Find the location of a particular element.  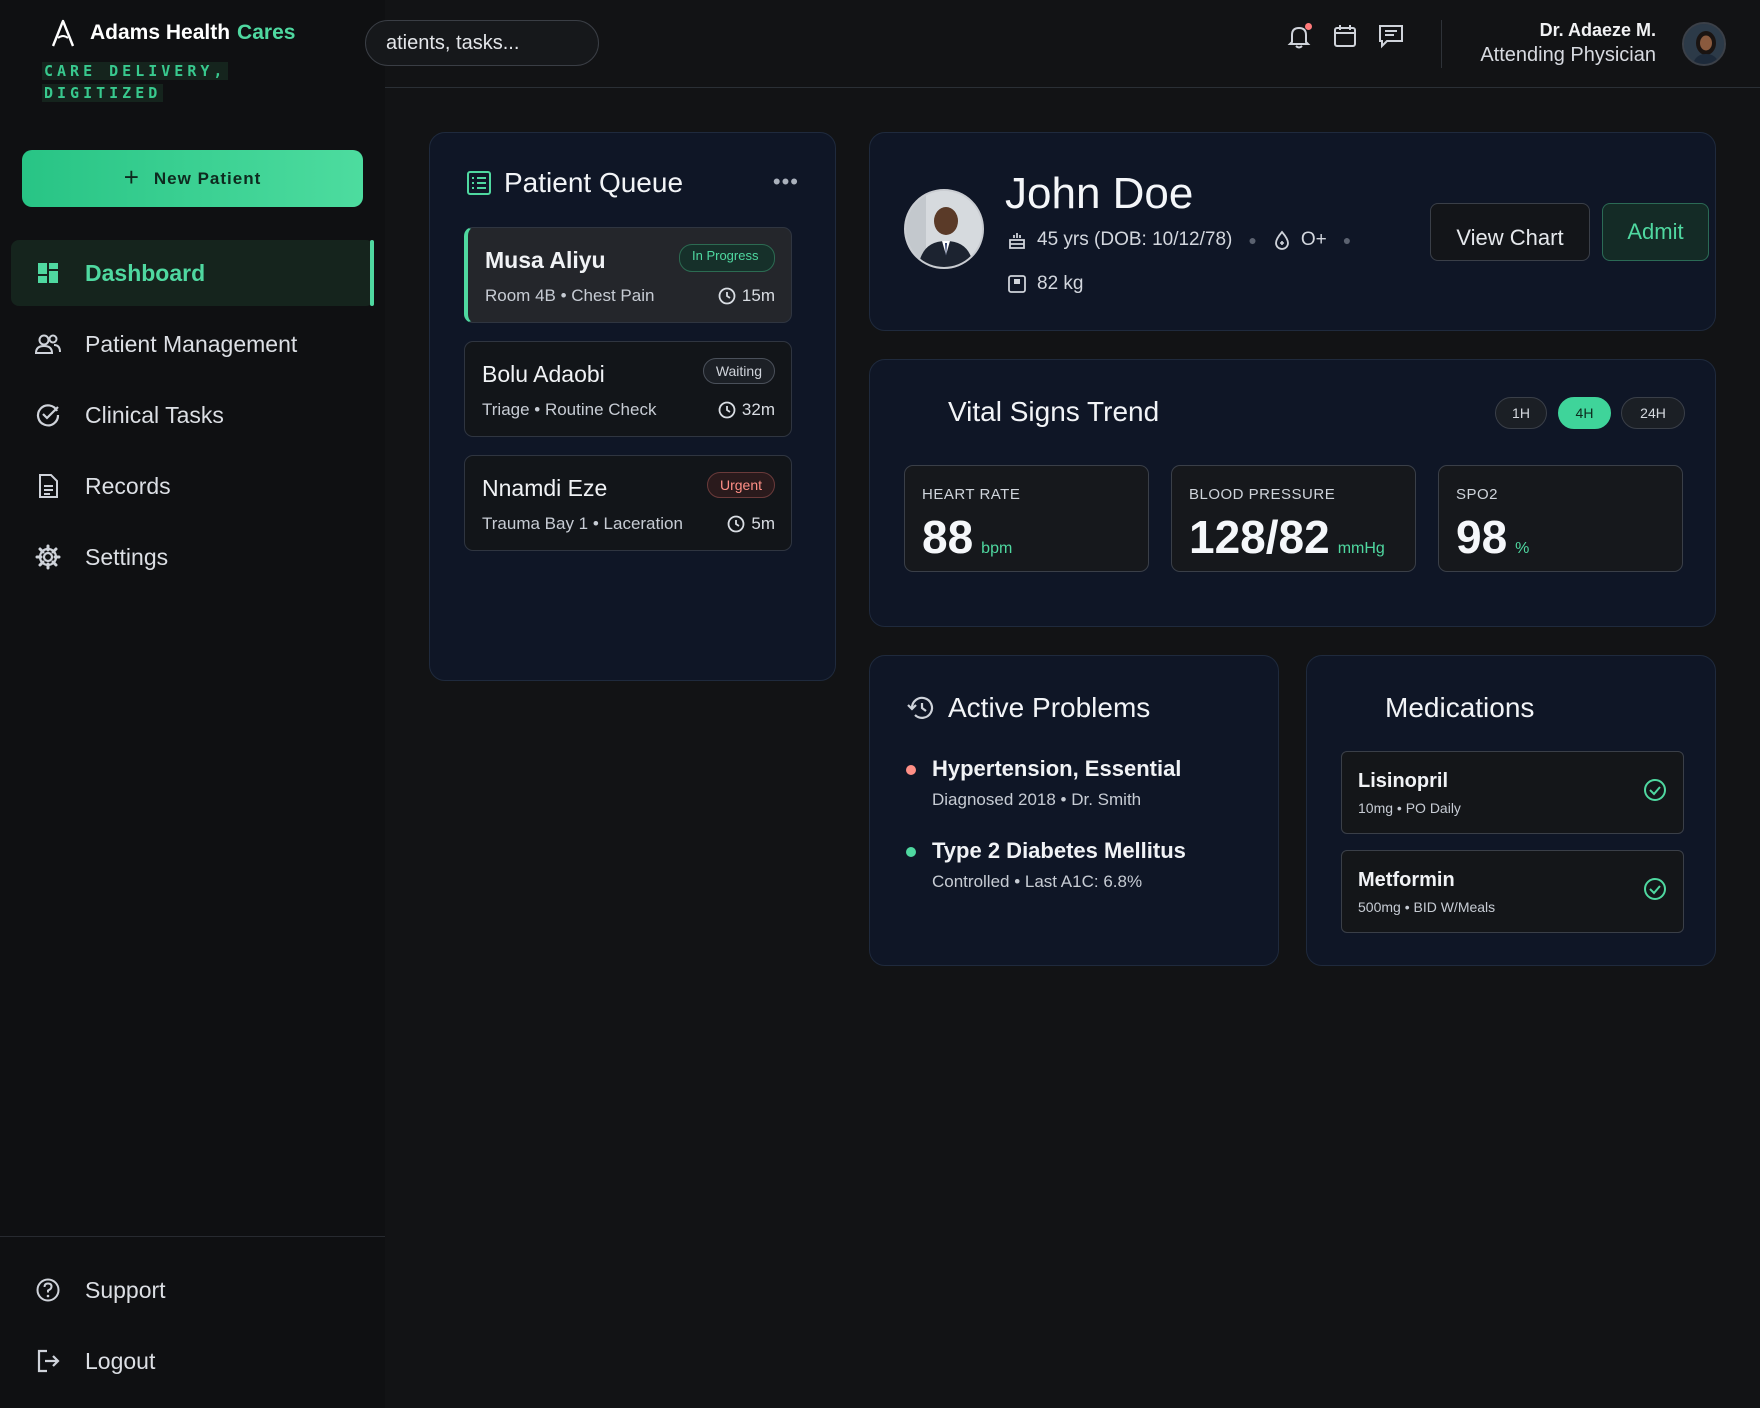

patient-avatar is located at coordinates (944, 229).